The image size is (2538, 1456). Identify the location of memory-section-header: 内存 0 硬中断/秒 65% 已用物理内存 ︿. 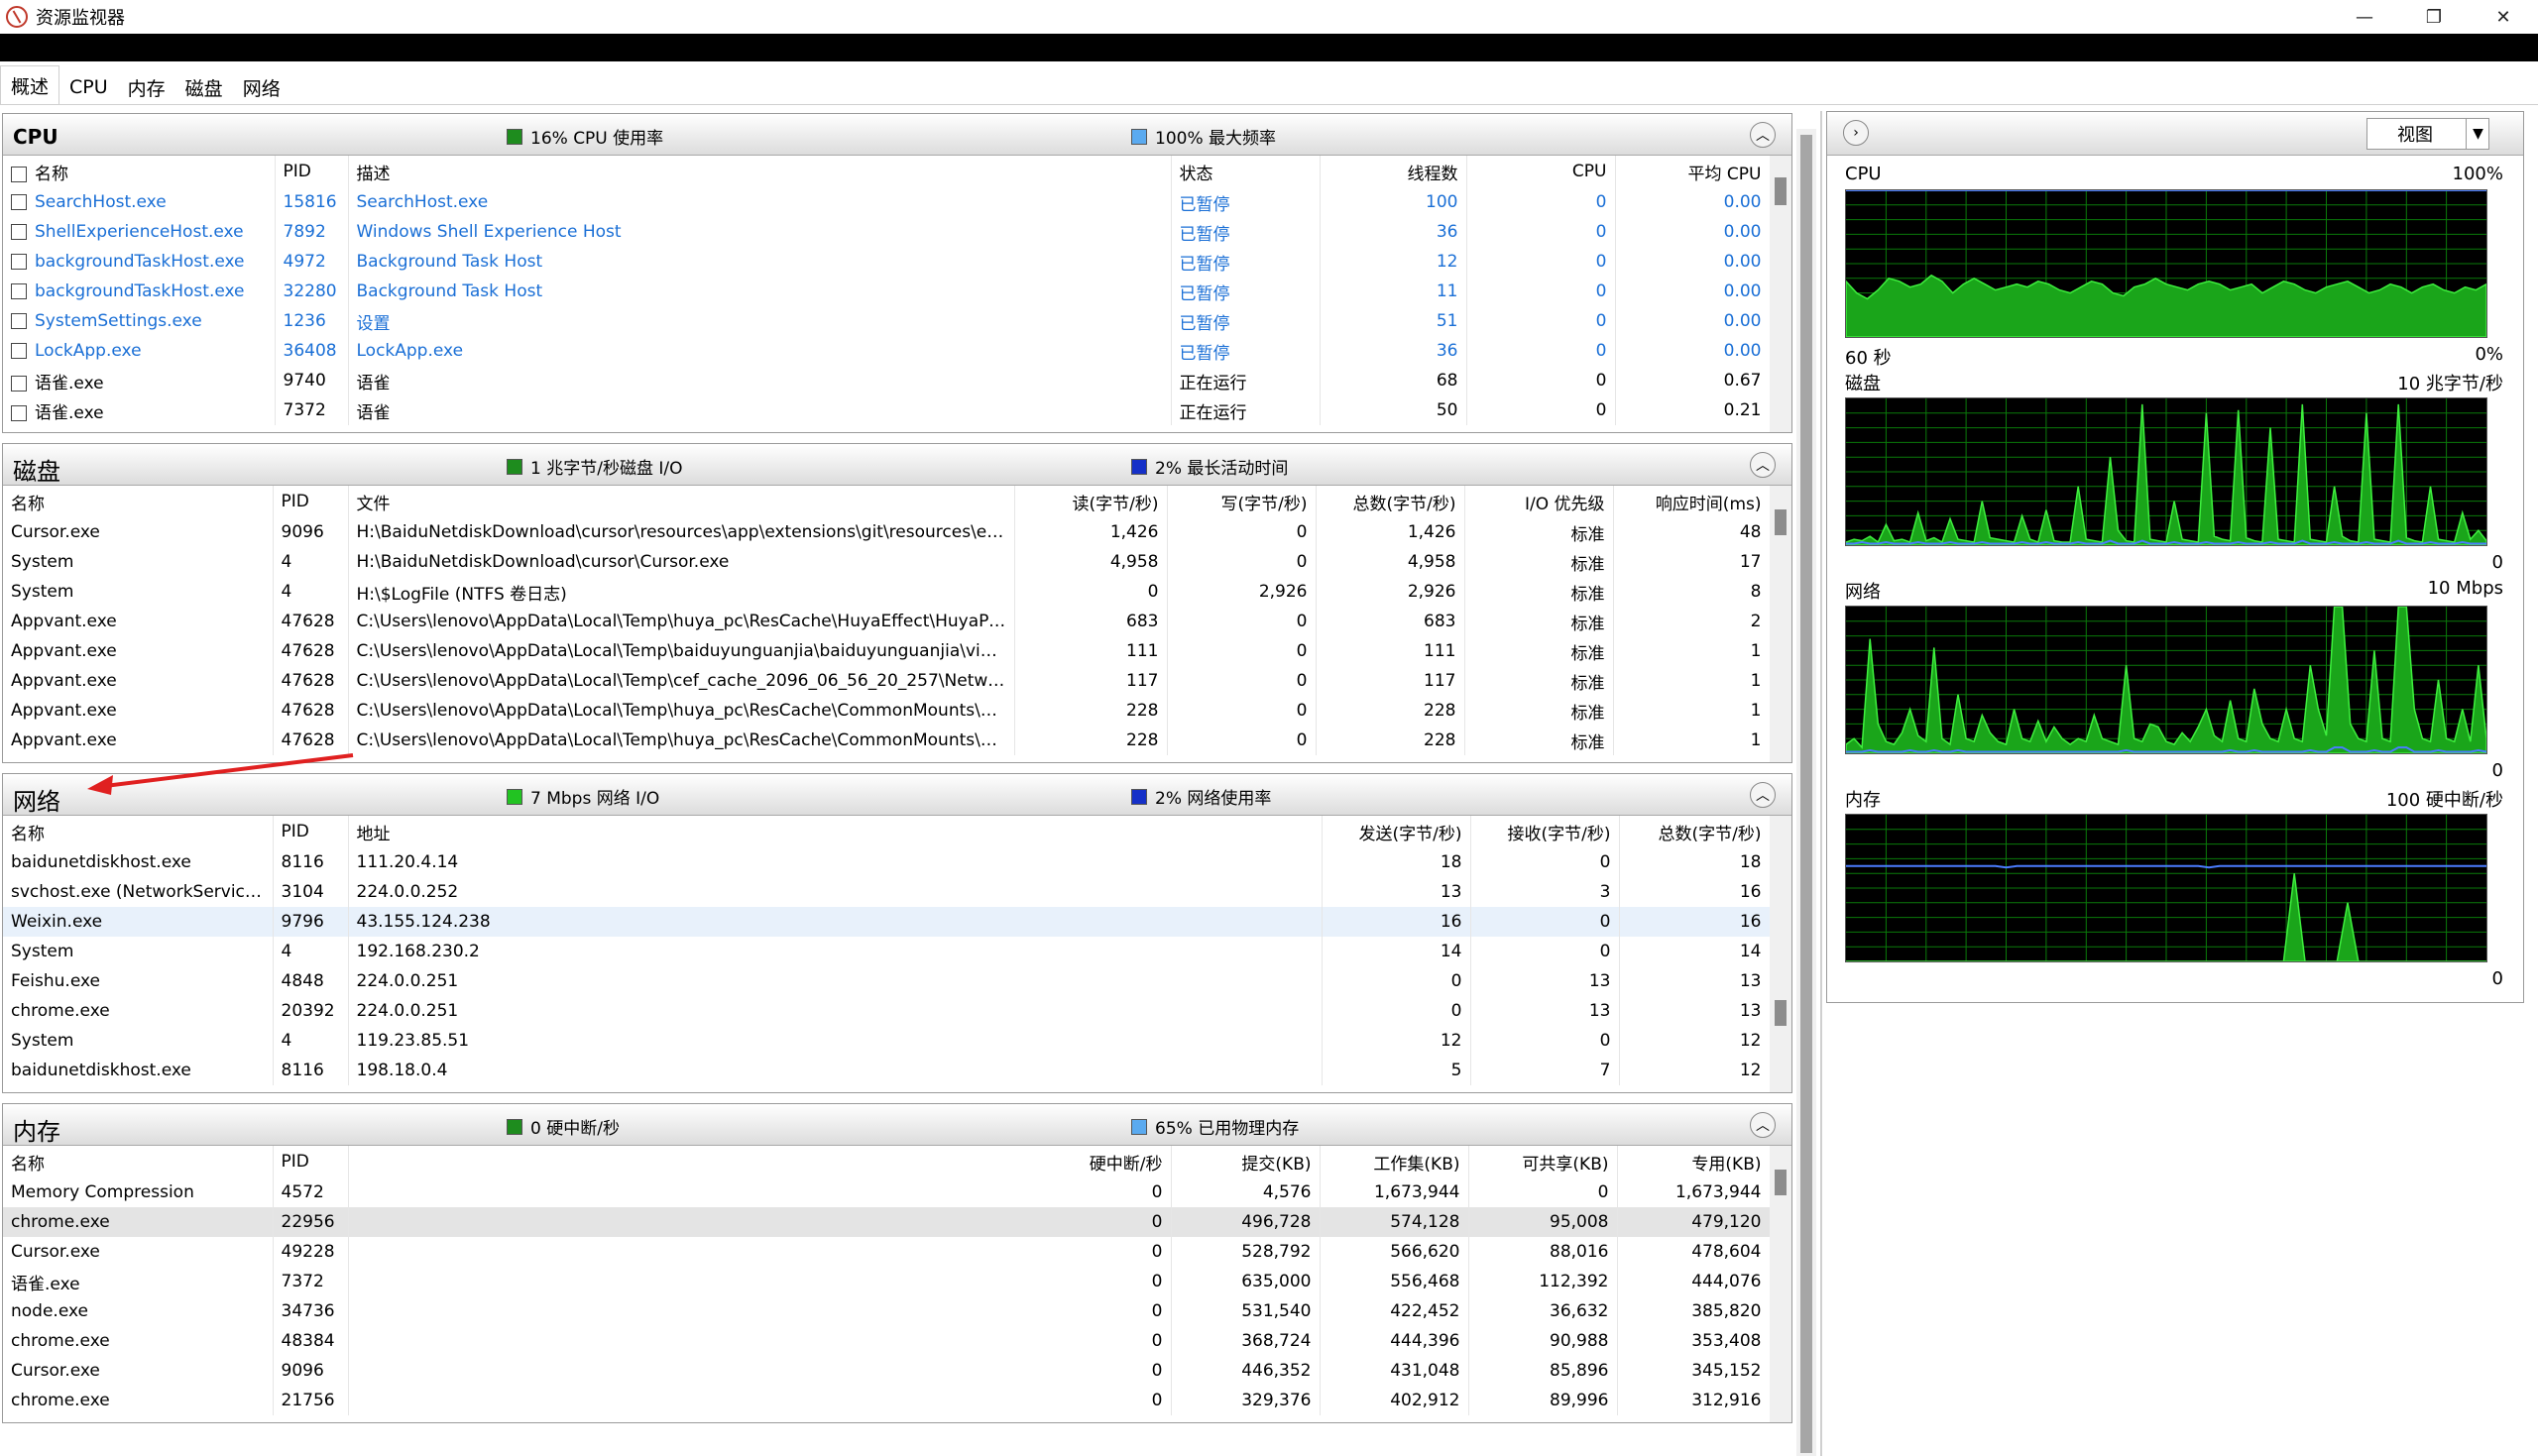
(897, 1125).